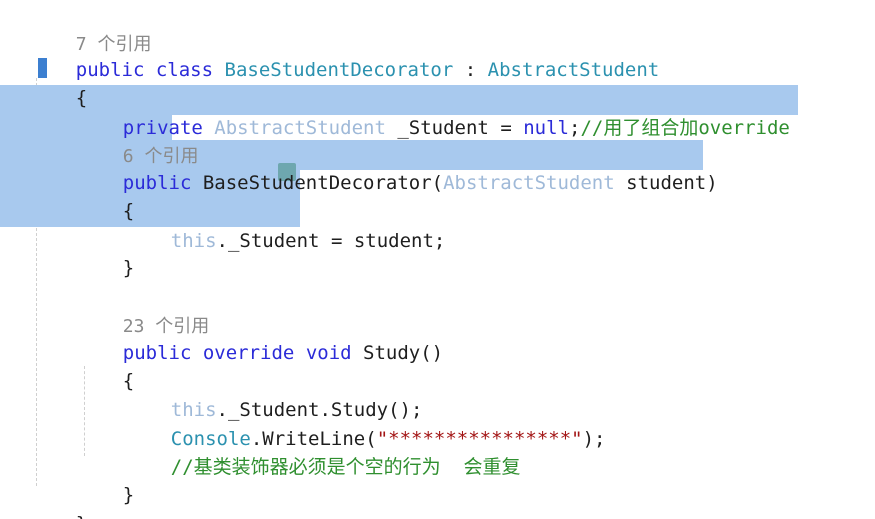 Image resolution: width=875 pixels, height=519 pixels. Describe the element at coordinates (443, 128) in the screenshot. I see `field-name: _Student` at that location.